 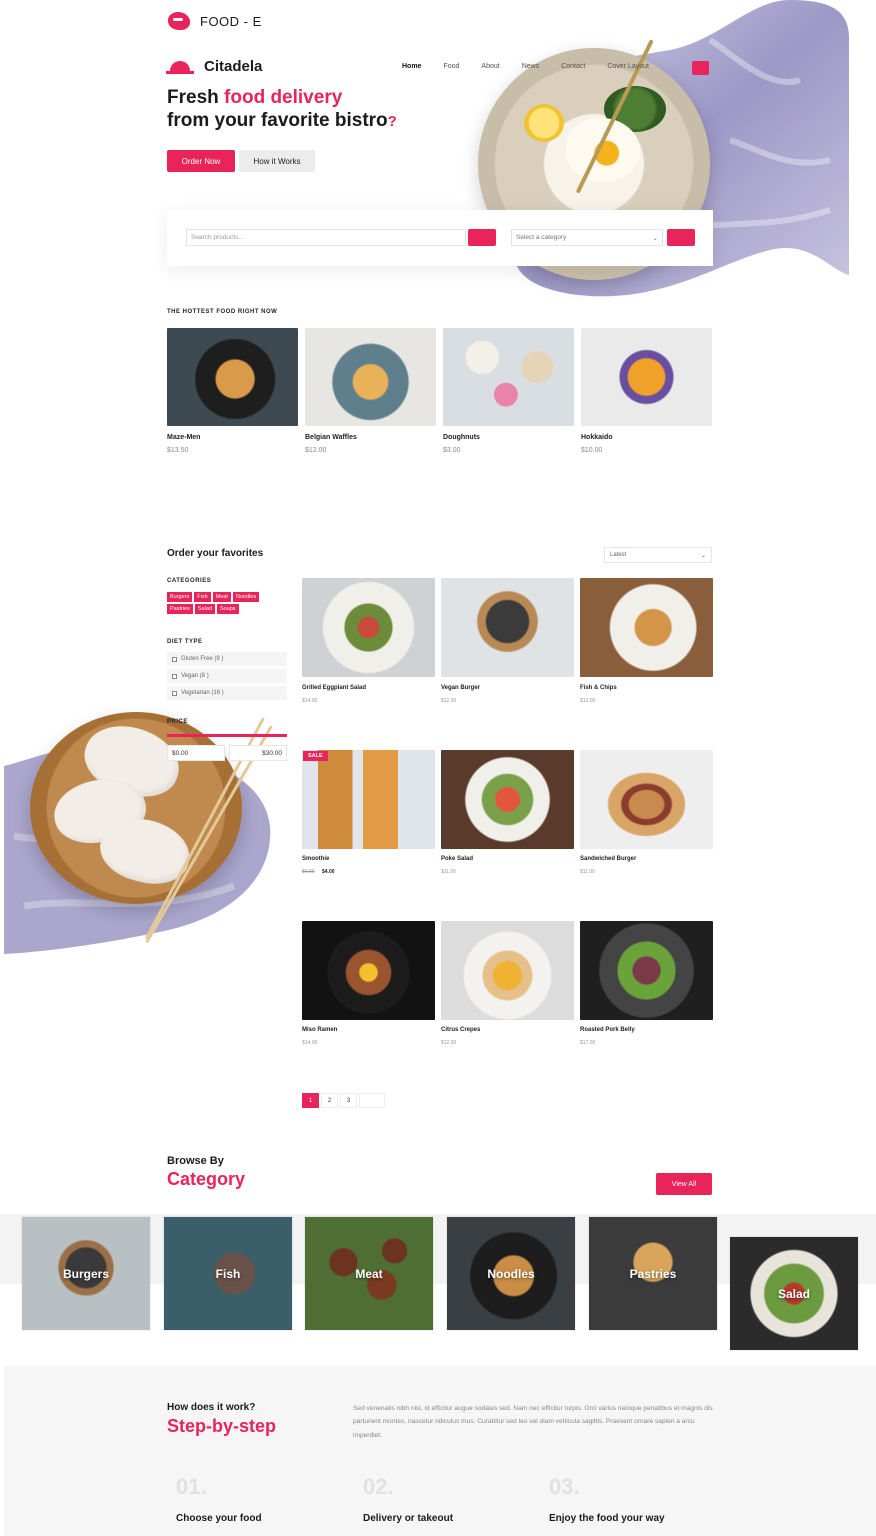 What do you see at coordinates (457, 859) in the screenshot?
I see `product-name-5: Poke Salad` at bounding box center [457, 859].